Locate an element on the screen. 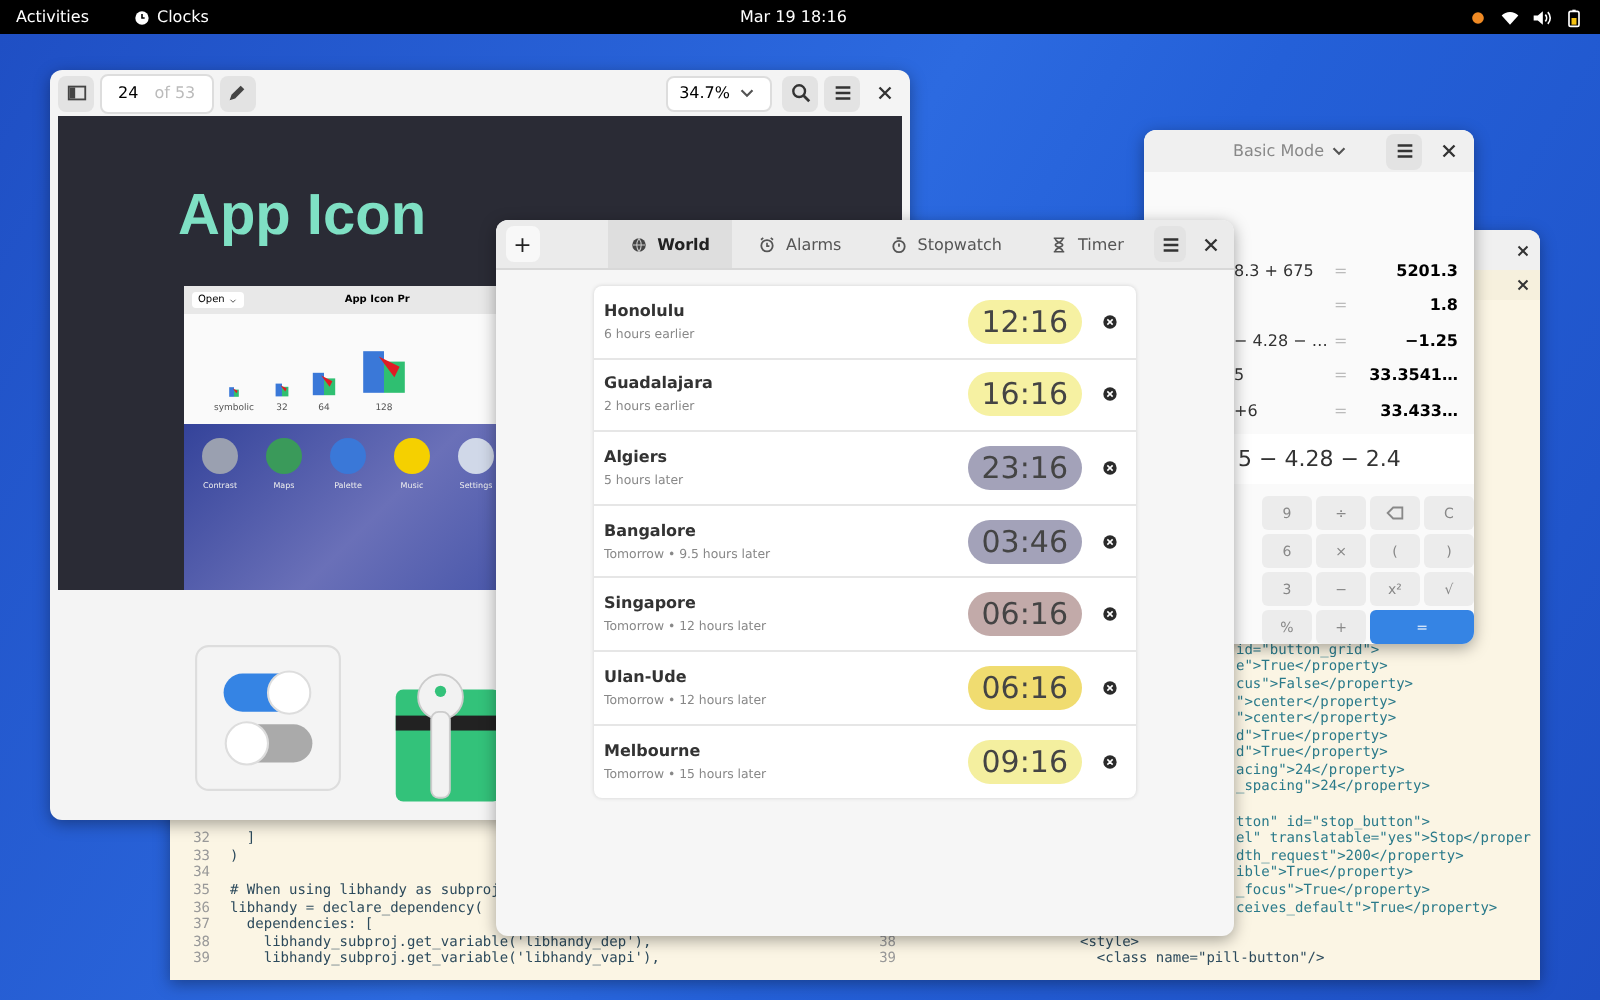 The width and height of the screenshot is (1600, 1000). time-pill: 12:16 is located at coordinates (1024, 321).